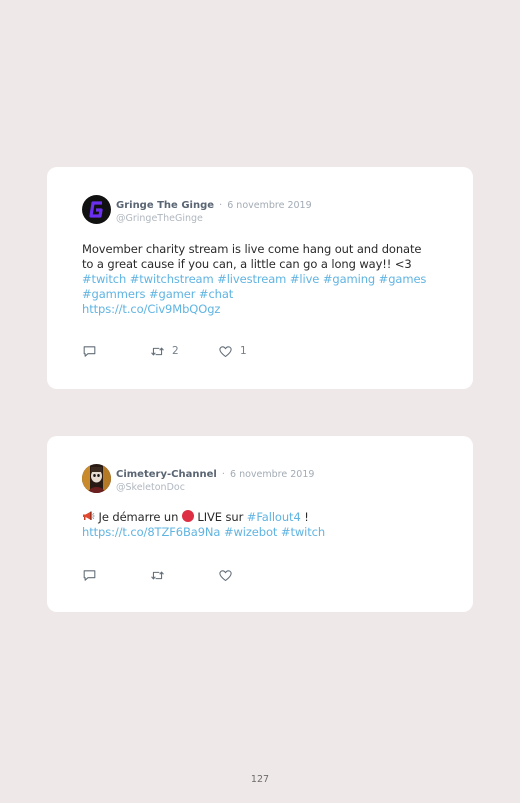 The width and height of the screenshot is (520, 803). What do you see at coordinates (216, 294) in the screenshot?
I see `hashtag-link: #chat` at bounding box center [216, 294].